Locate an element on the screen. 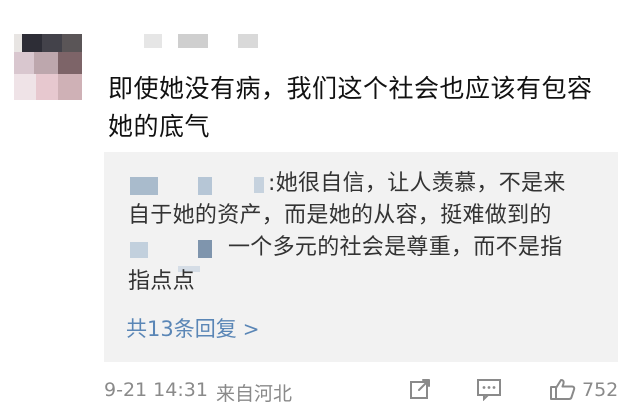 The image size is (640, 403). reply-line-4: 指点点 is located at coordinates (161, 281).